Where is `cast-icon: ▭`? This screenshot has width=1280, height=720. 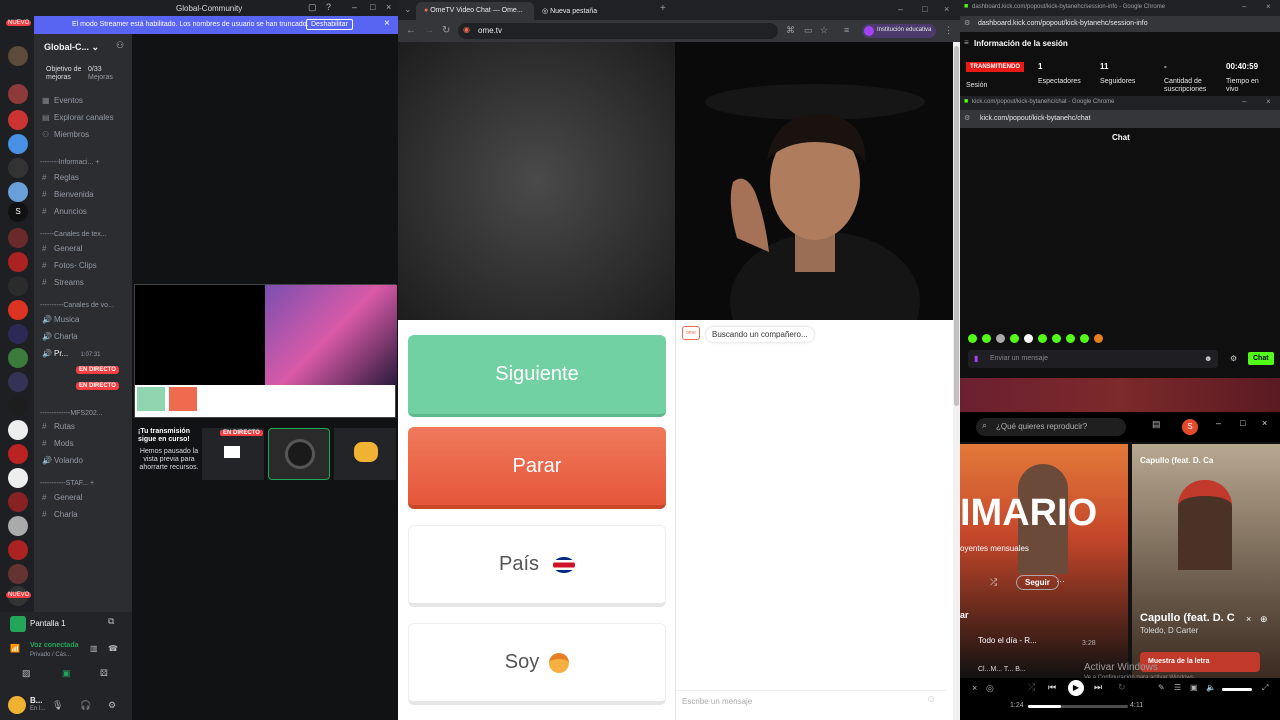
cast-icon: ▭ is located at coordinates (808, 30).